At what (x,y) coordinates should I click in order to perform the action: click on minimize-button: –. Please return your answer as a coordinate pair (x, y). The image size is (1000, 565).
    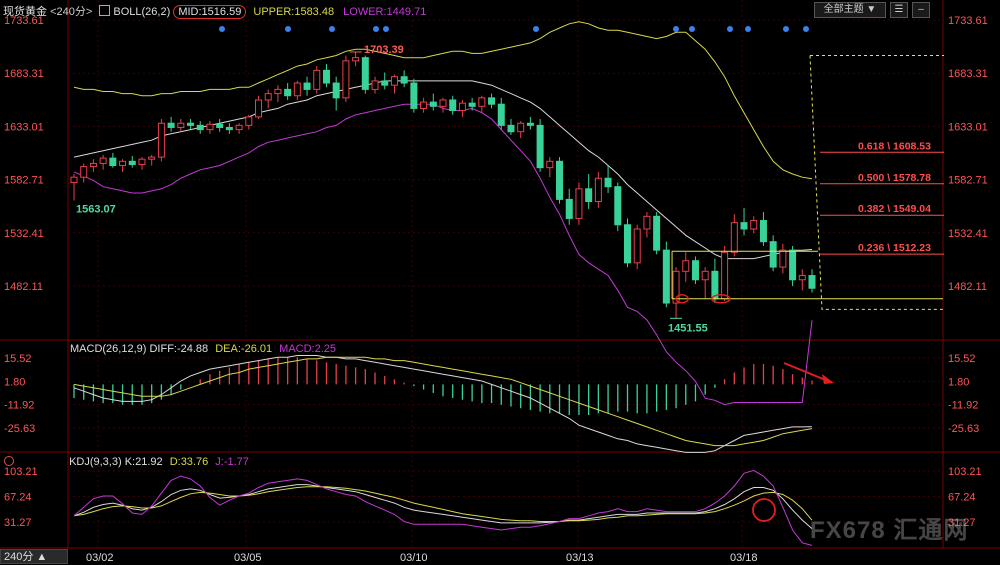
    Looking at the image, I should click on (921, 10).